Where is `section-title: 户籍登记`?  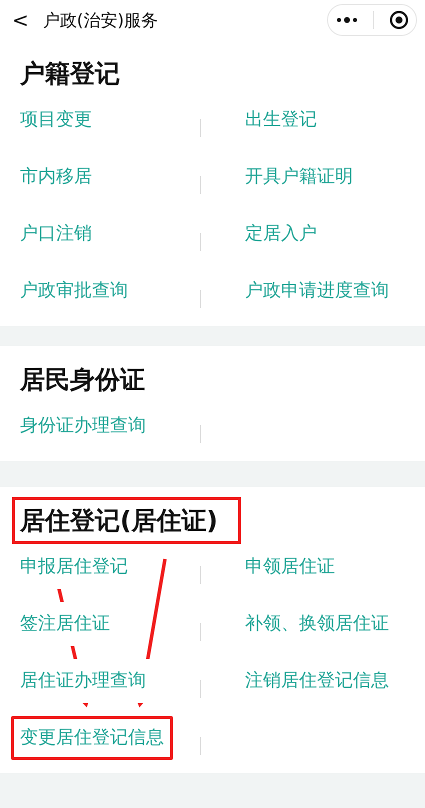 section-title: 户籍登记 is located at coordinates (70, 74).